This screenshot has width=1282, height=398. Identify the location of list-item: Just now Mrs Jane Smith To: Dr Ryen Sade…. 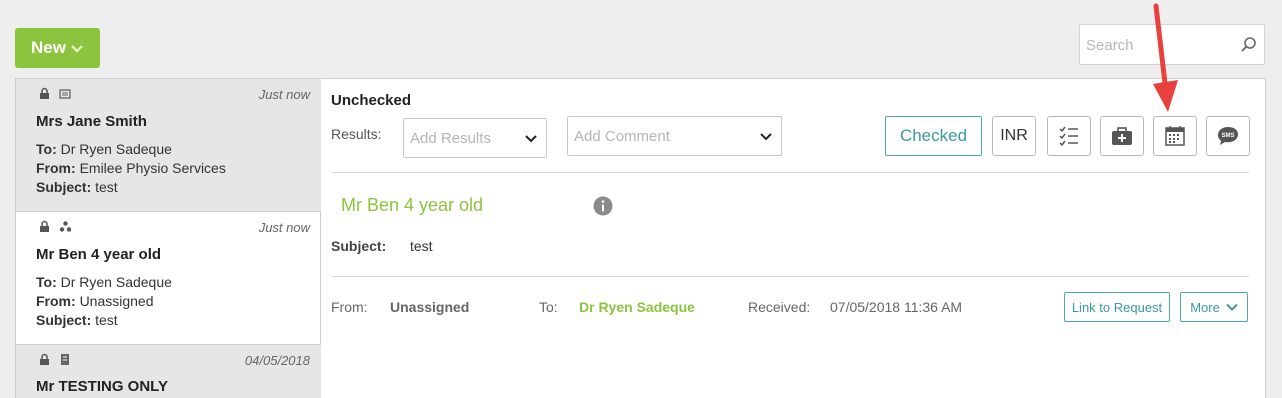
(168, 145).